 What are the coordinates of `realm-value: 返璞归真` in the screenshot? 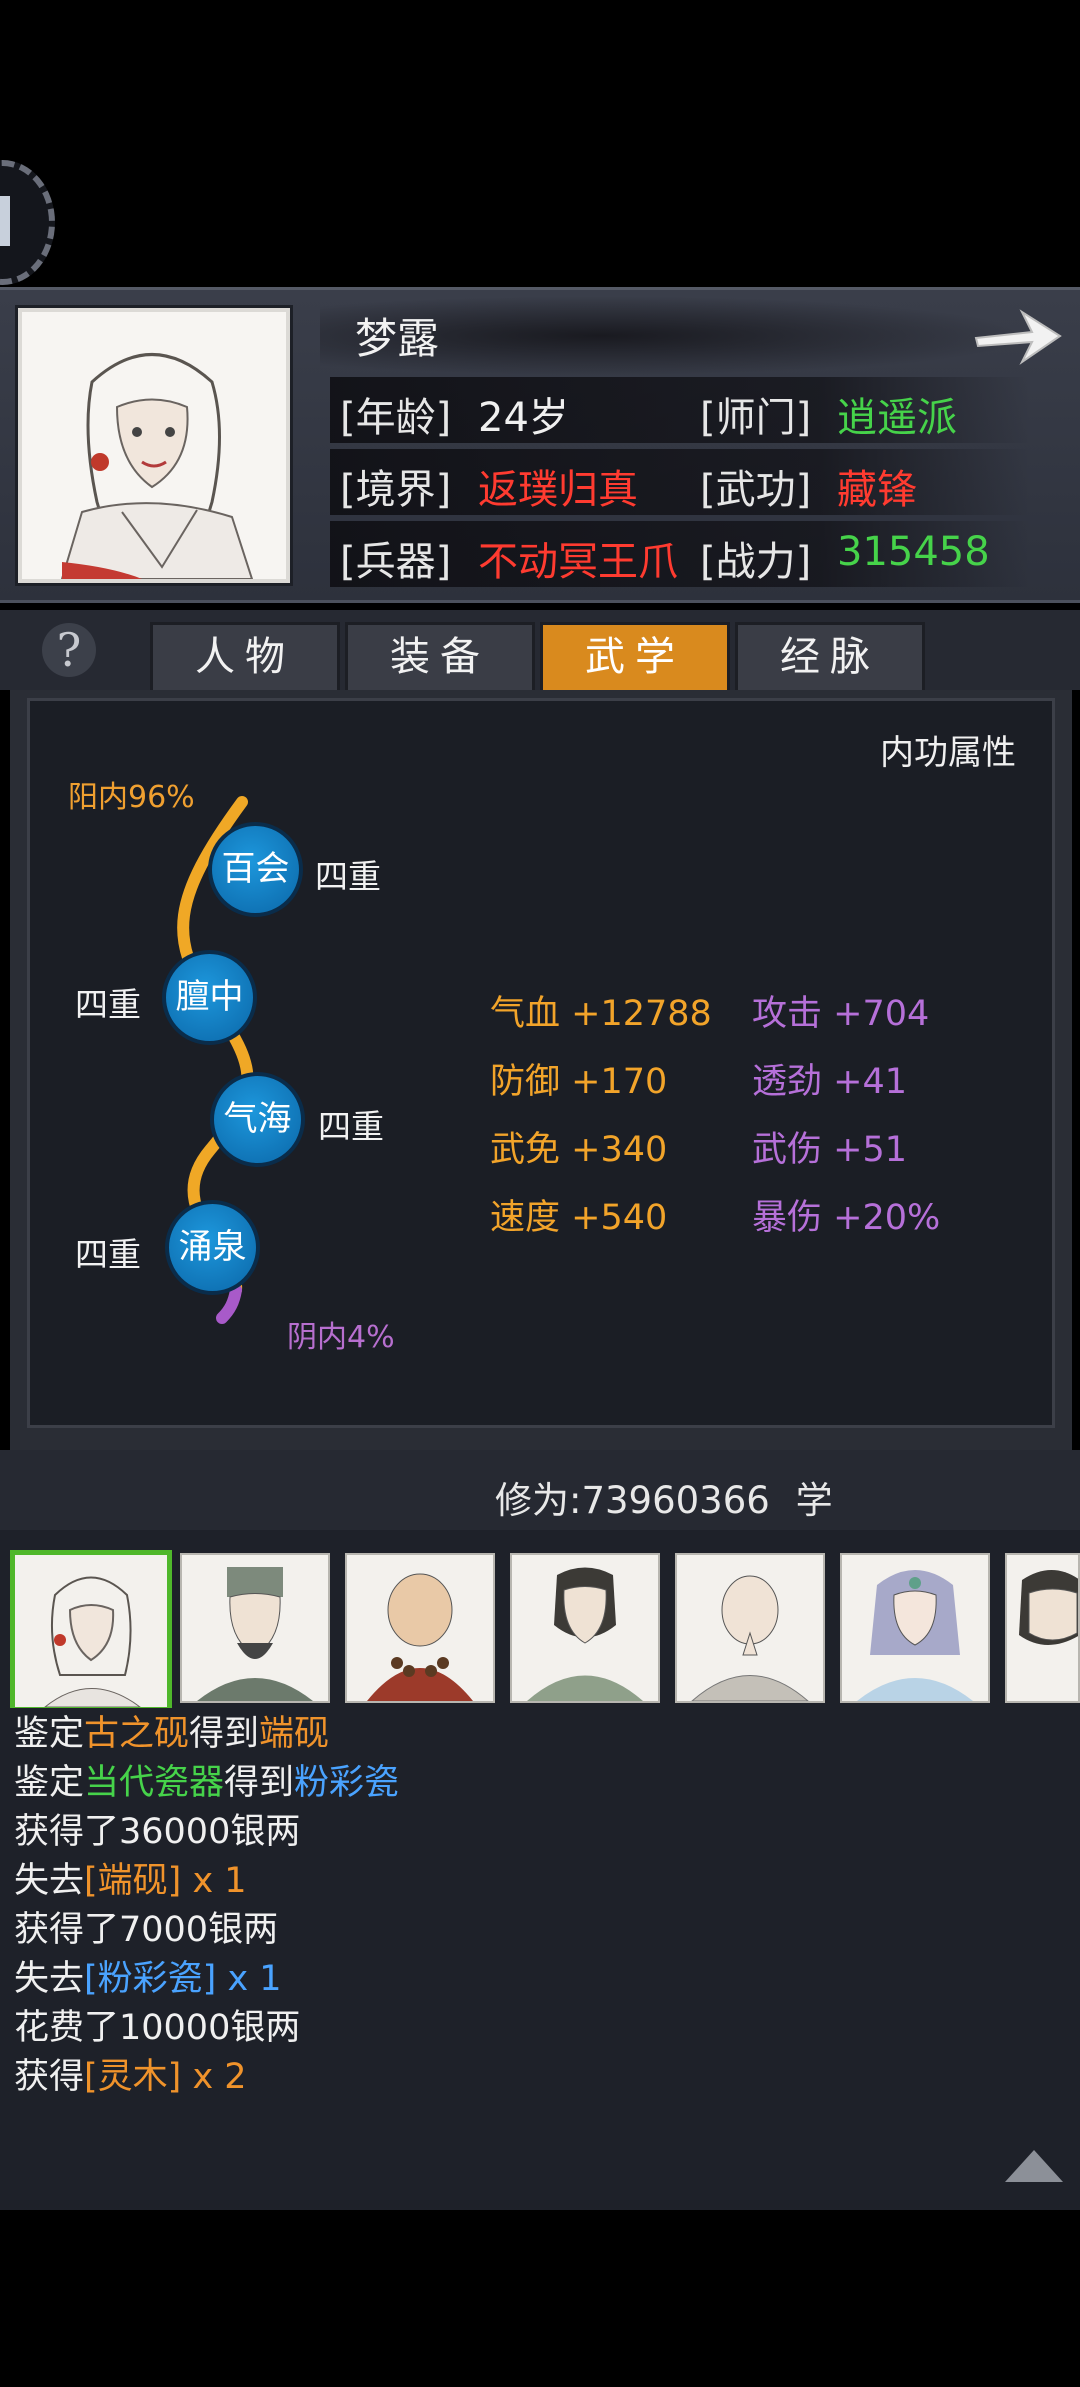 It's located at (558, 490).